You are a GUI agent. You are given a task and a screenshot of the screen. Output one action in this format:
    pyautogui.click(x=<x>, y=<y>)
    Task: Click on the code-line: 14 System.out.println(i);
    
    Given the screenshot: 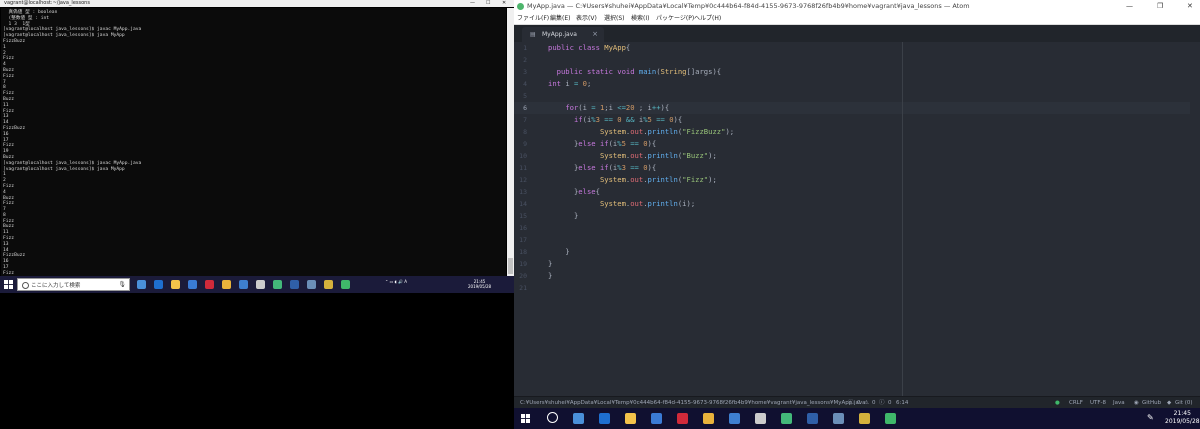 What is the action you would take?
    pyautogui.click(x=857, y=204)
    